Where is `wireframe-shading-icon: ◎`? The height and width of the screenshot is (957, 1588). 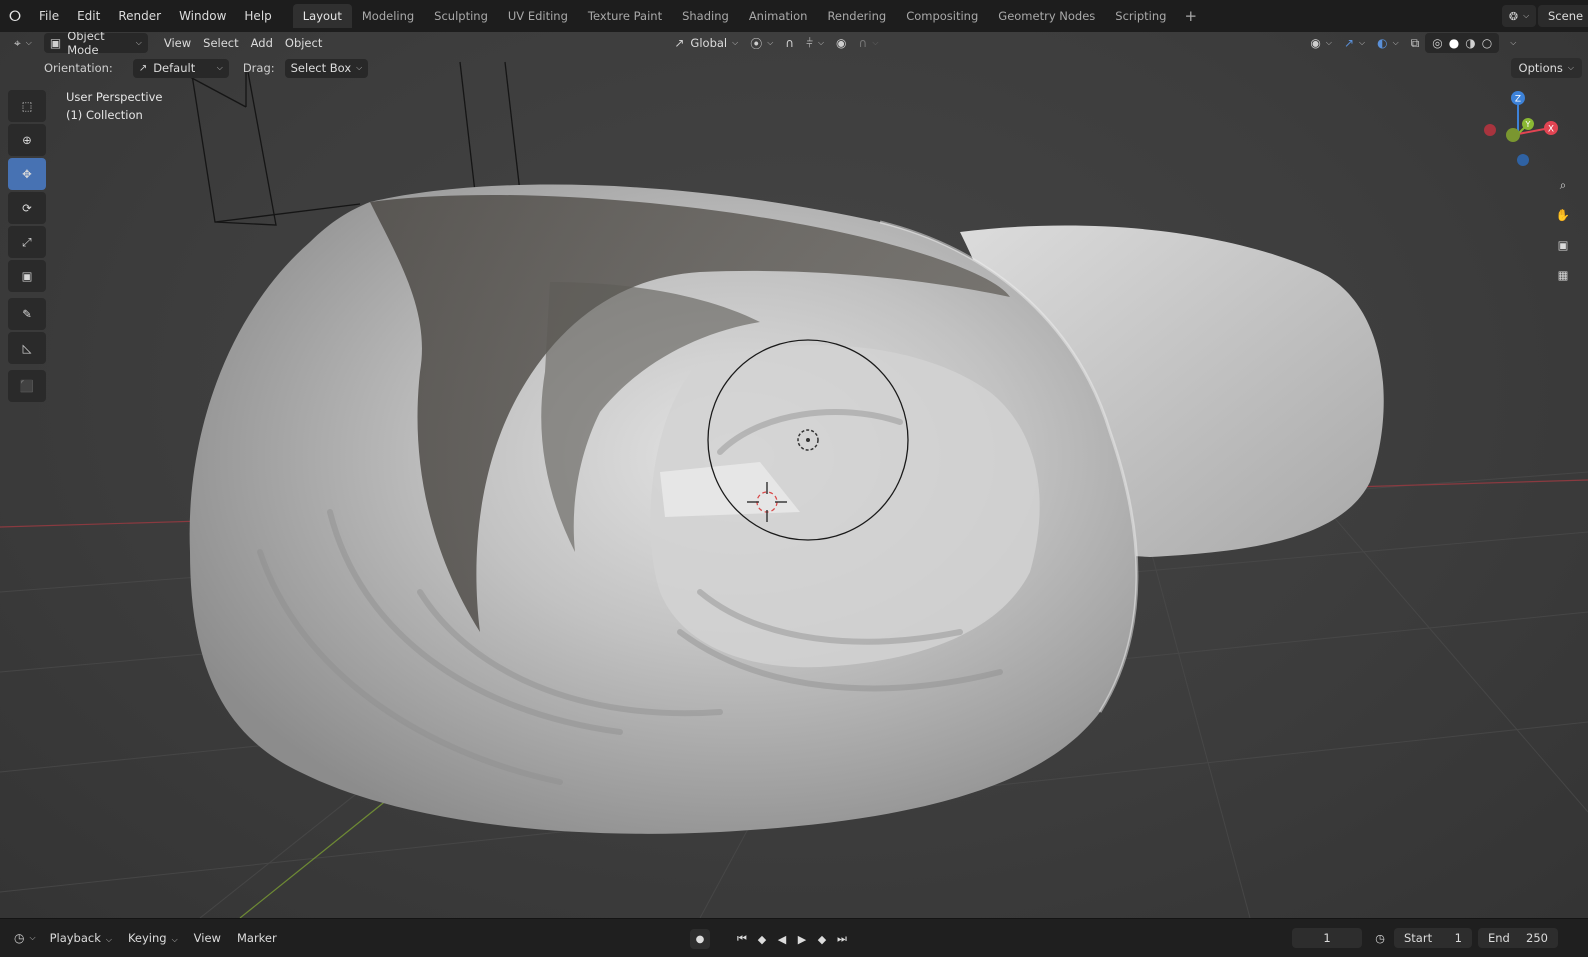
wireframe-shading-icon: ◎ is located at coordinates (1437, 43).